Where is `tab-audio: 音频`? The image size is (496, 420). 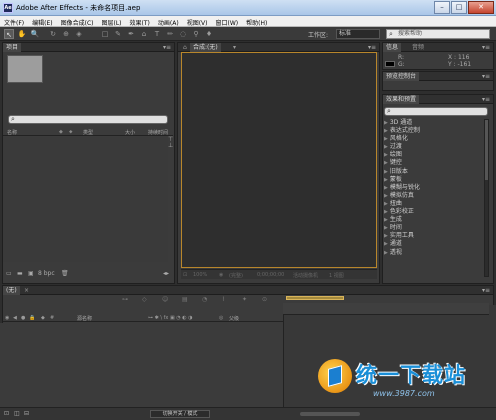 tab-audio: 音频 is located at coordinates (418, 47).